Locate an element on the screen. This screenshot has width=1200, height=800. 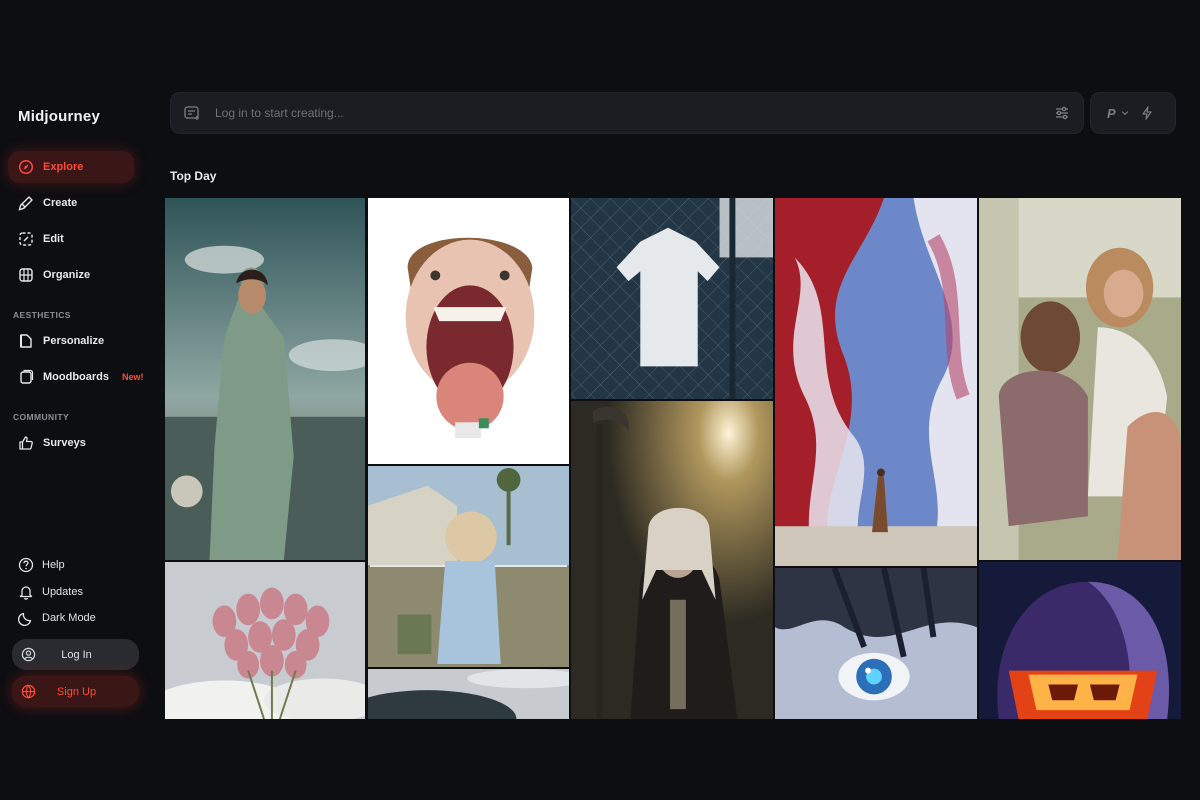
mode-letter: P is located at coordinates (1111, 113).